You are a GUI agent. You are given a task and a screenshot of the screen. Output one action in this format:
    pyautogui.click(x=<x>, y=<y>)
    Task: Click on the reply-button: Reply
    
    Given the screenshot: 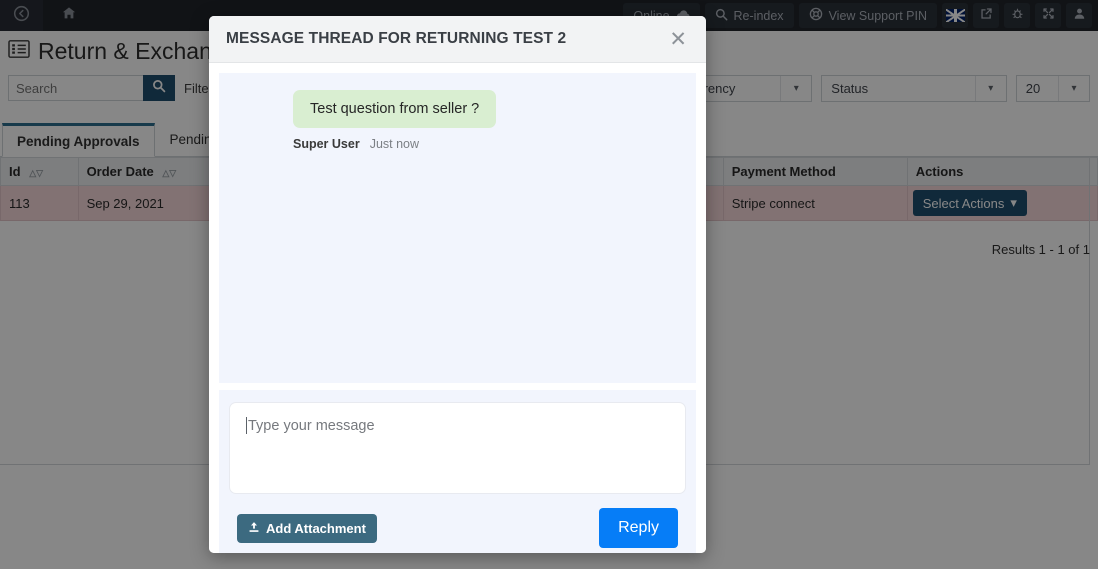 What is the action you would take?
    pyautogui.click(x=638, y=528)
    